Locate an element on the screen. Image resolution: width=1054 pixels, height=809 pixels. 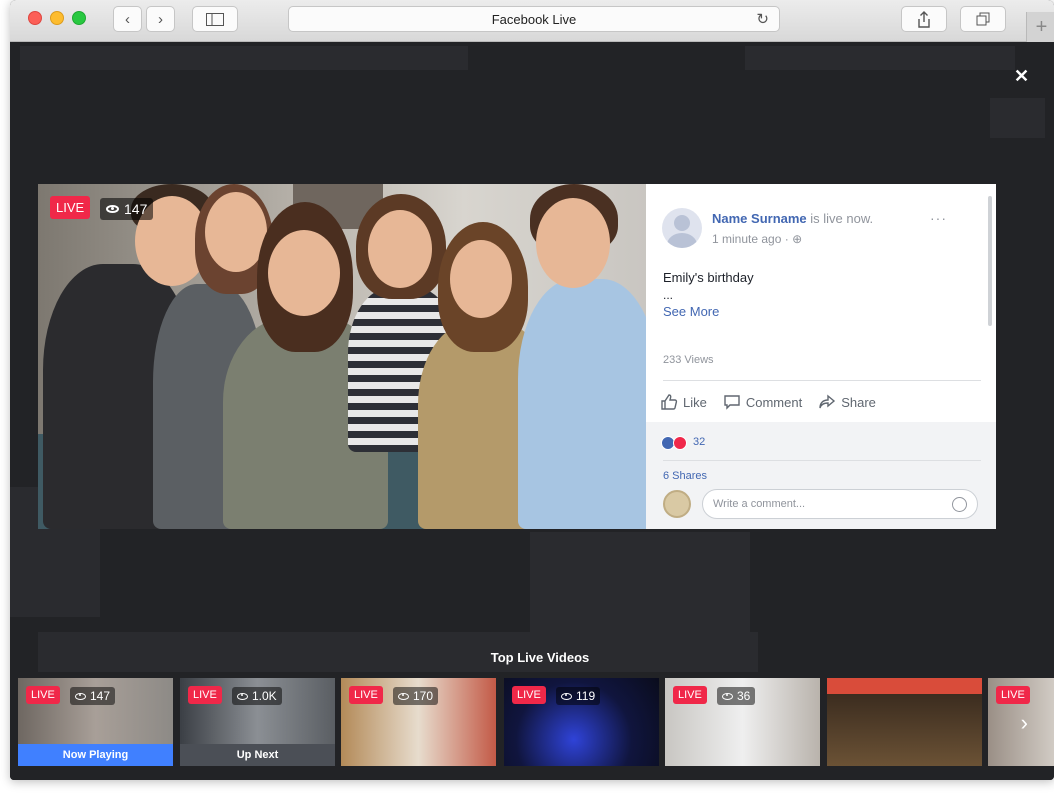
background-nav is located at coordinates (880, 58).